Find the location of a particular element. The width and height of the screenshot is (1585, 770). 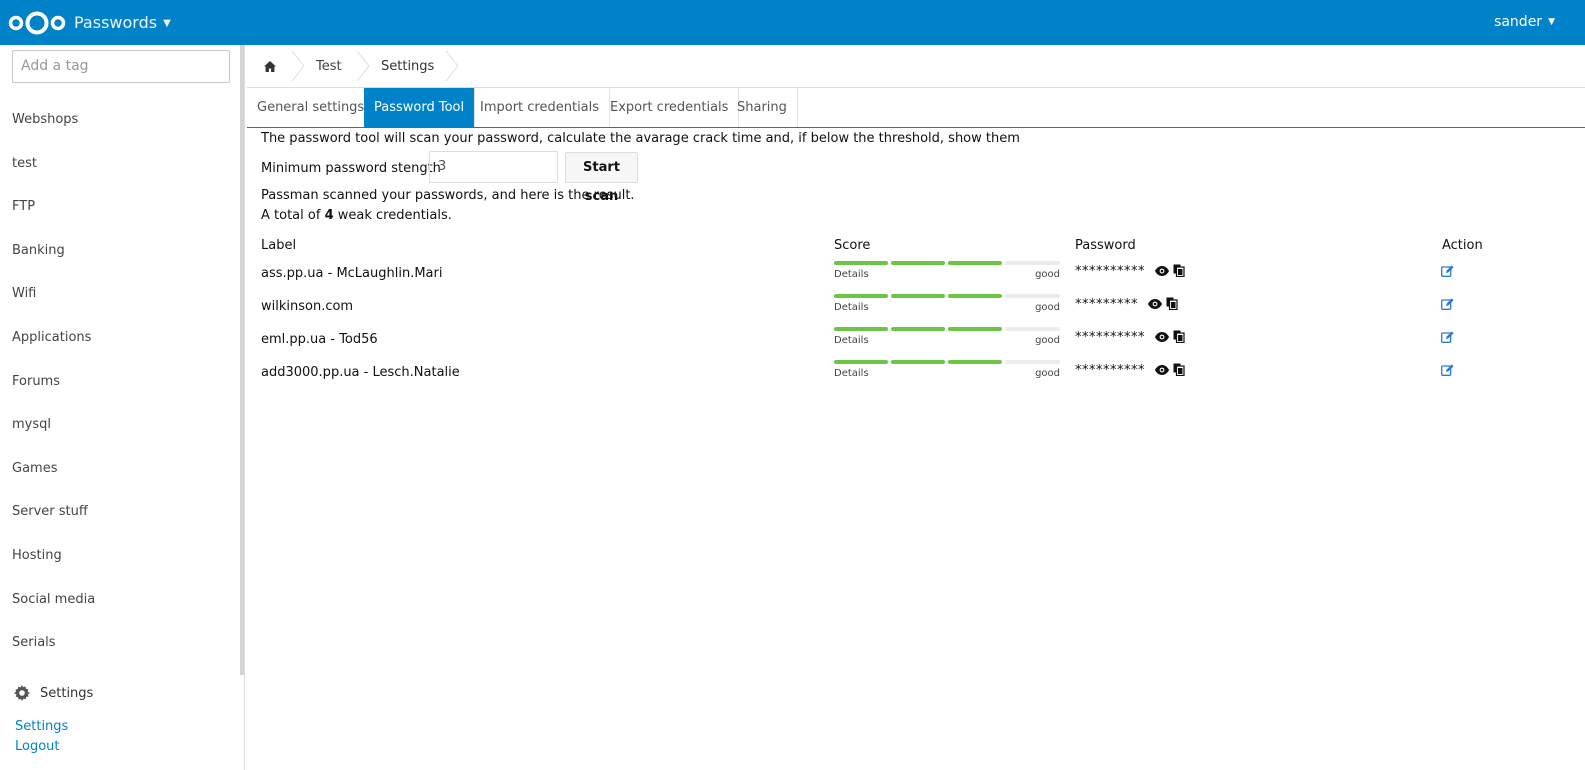

result-suffix: weak credentials. is located at coordinates (394, 215).